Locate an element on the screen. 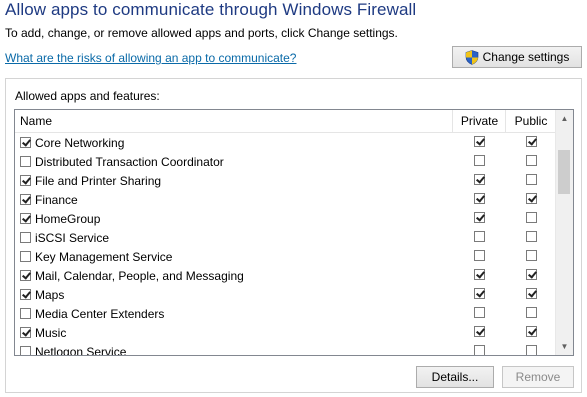  app-name-label: Mail, Calendar, People, and Messaging is located at coordinates (139, 275).